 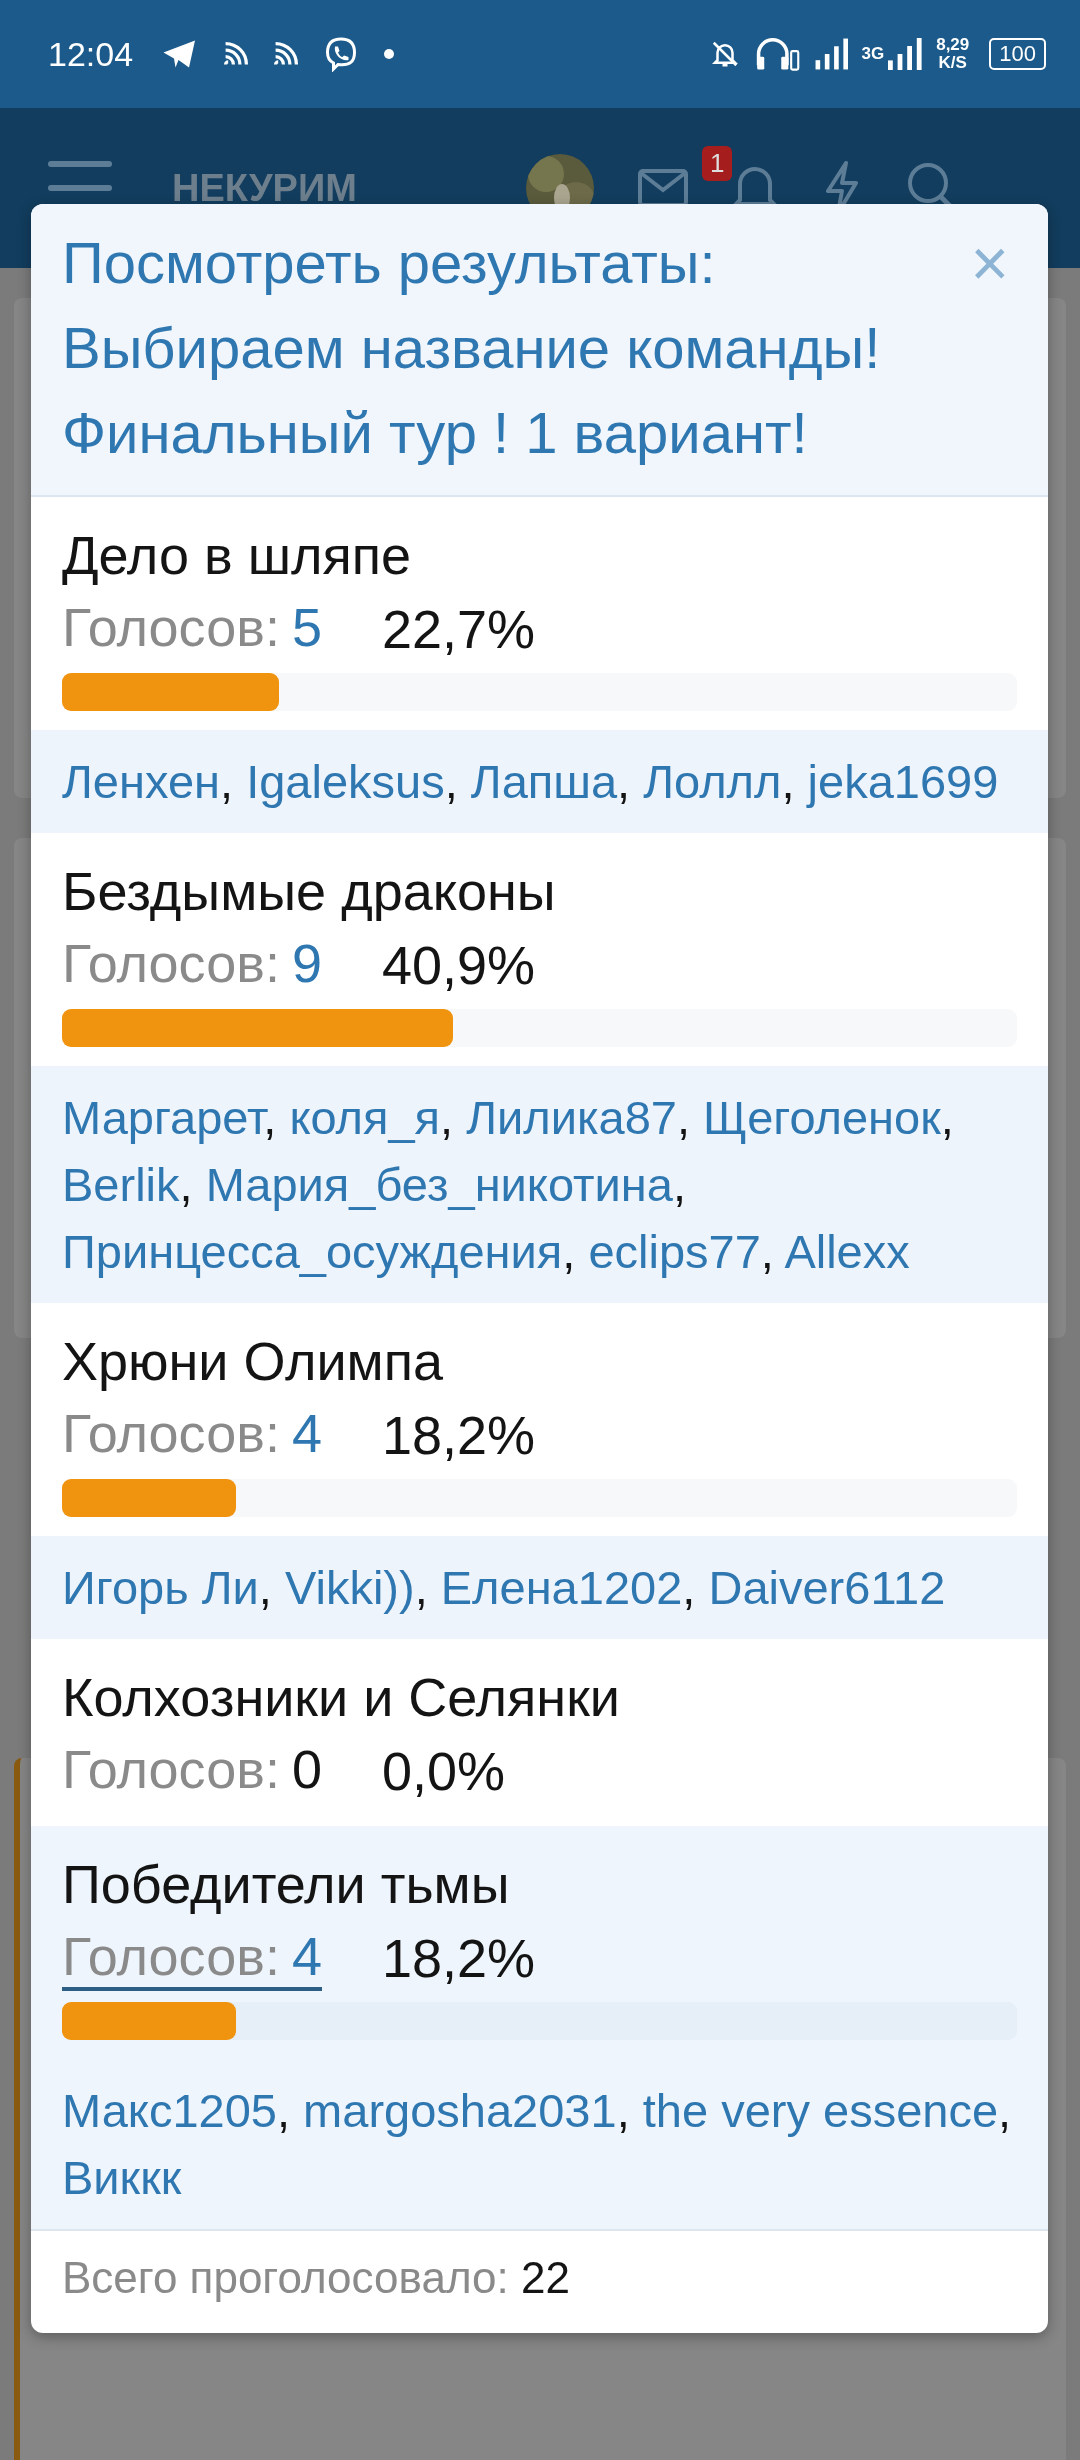 I want to click on voter-link: Daiver6112, so click(x=827, y=1587).